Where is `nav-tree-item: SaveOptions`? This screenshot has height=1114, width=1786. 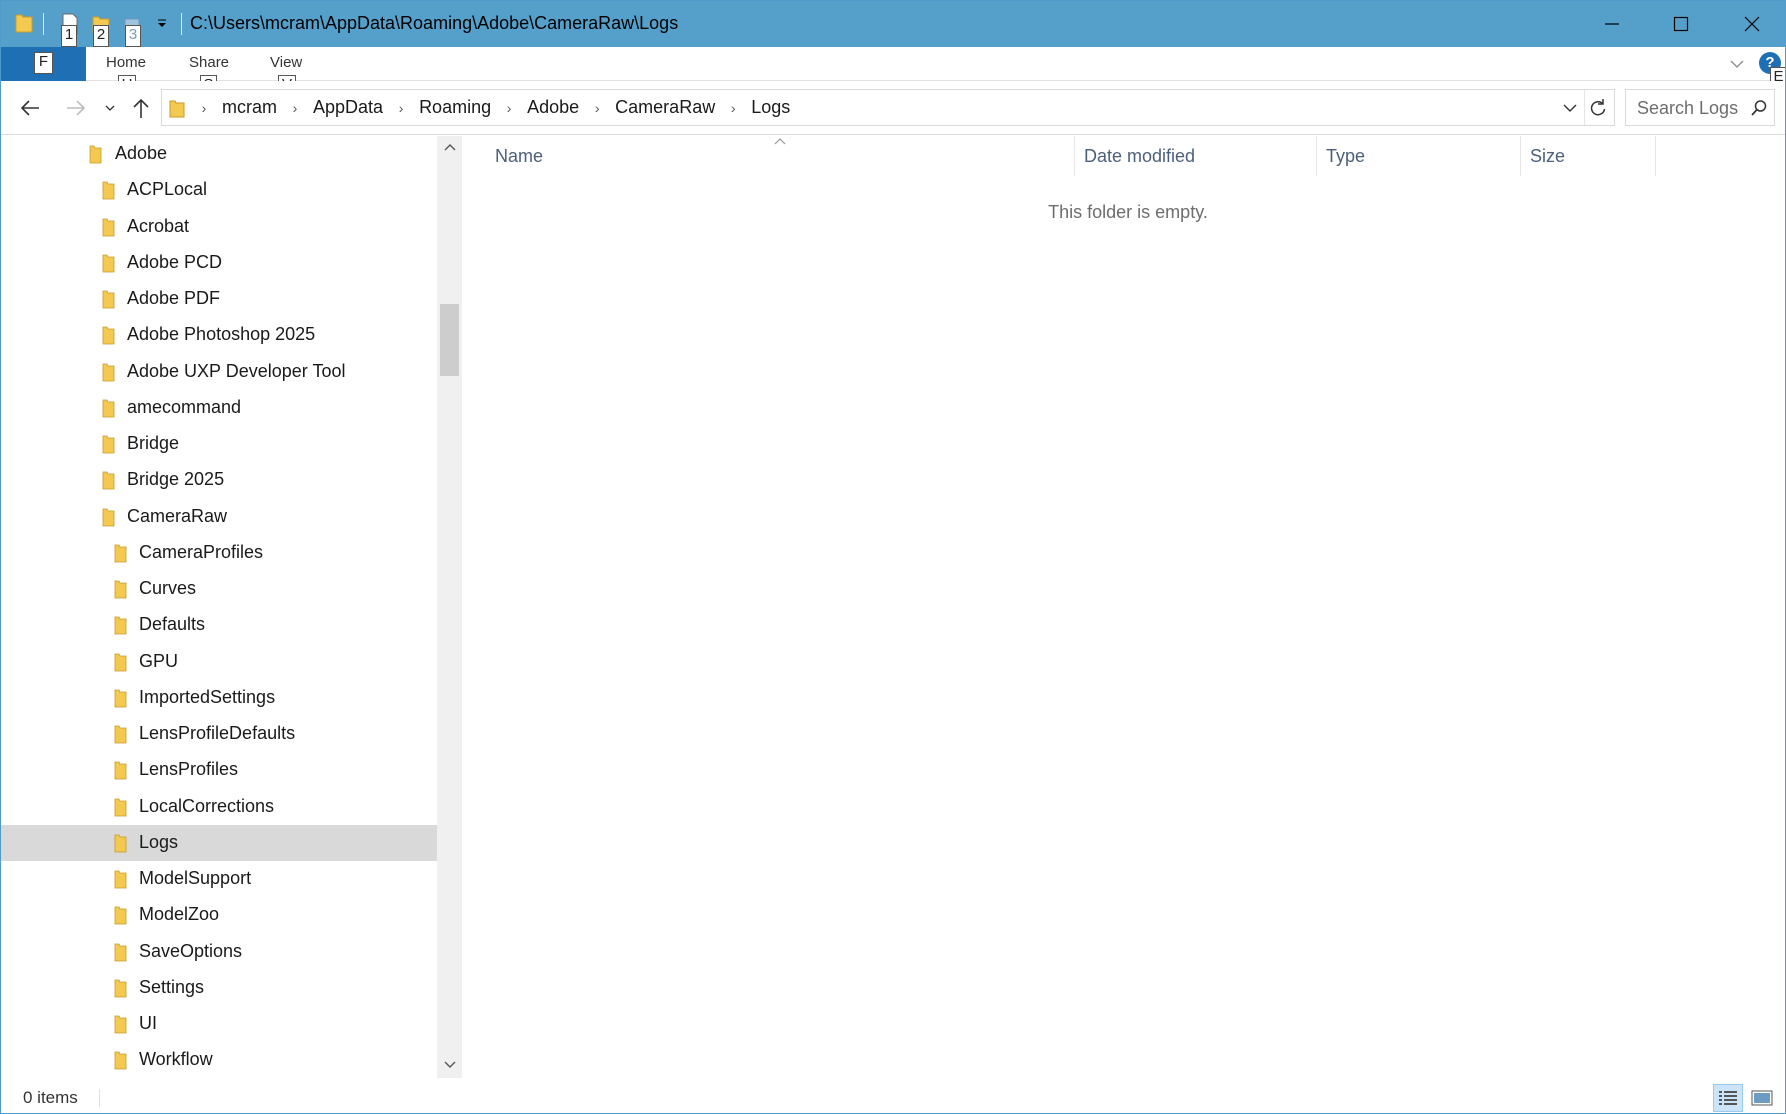 nav-tree-item: SaveOptions is located at coordinates (219, 952).